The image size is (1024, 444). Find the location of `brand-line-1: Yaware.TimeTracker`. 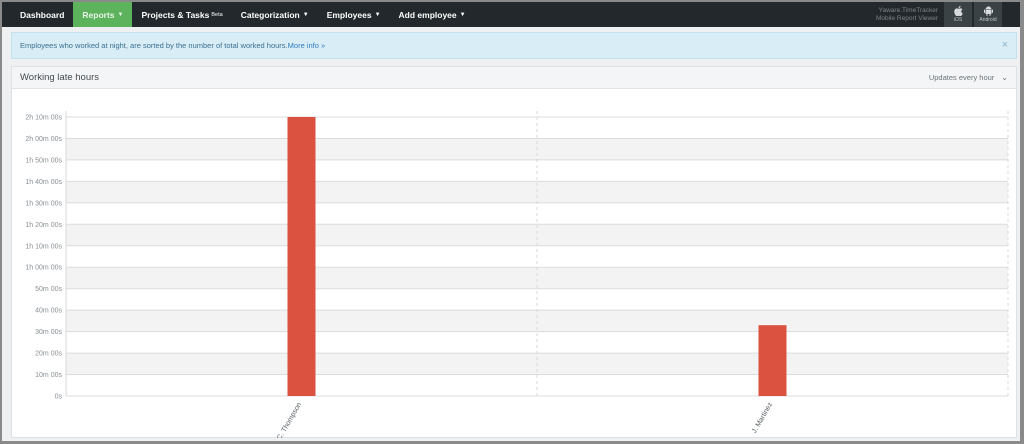

brand-line-1: Yaware.TimeTracker is located at coordinates (908, 10).